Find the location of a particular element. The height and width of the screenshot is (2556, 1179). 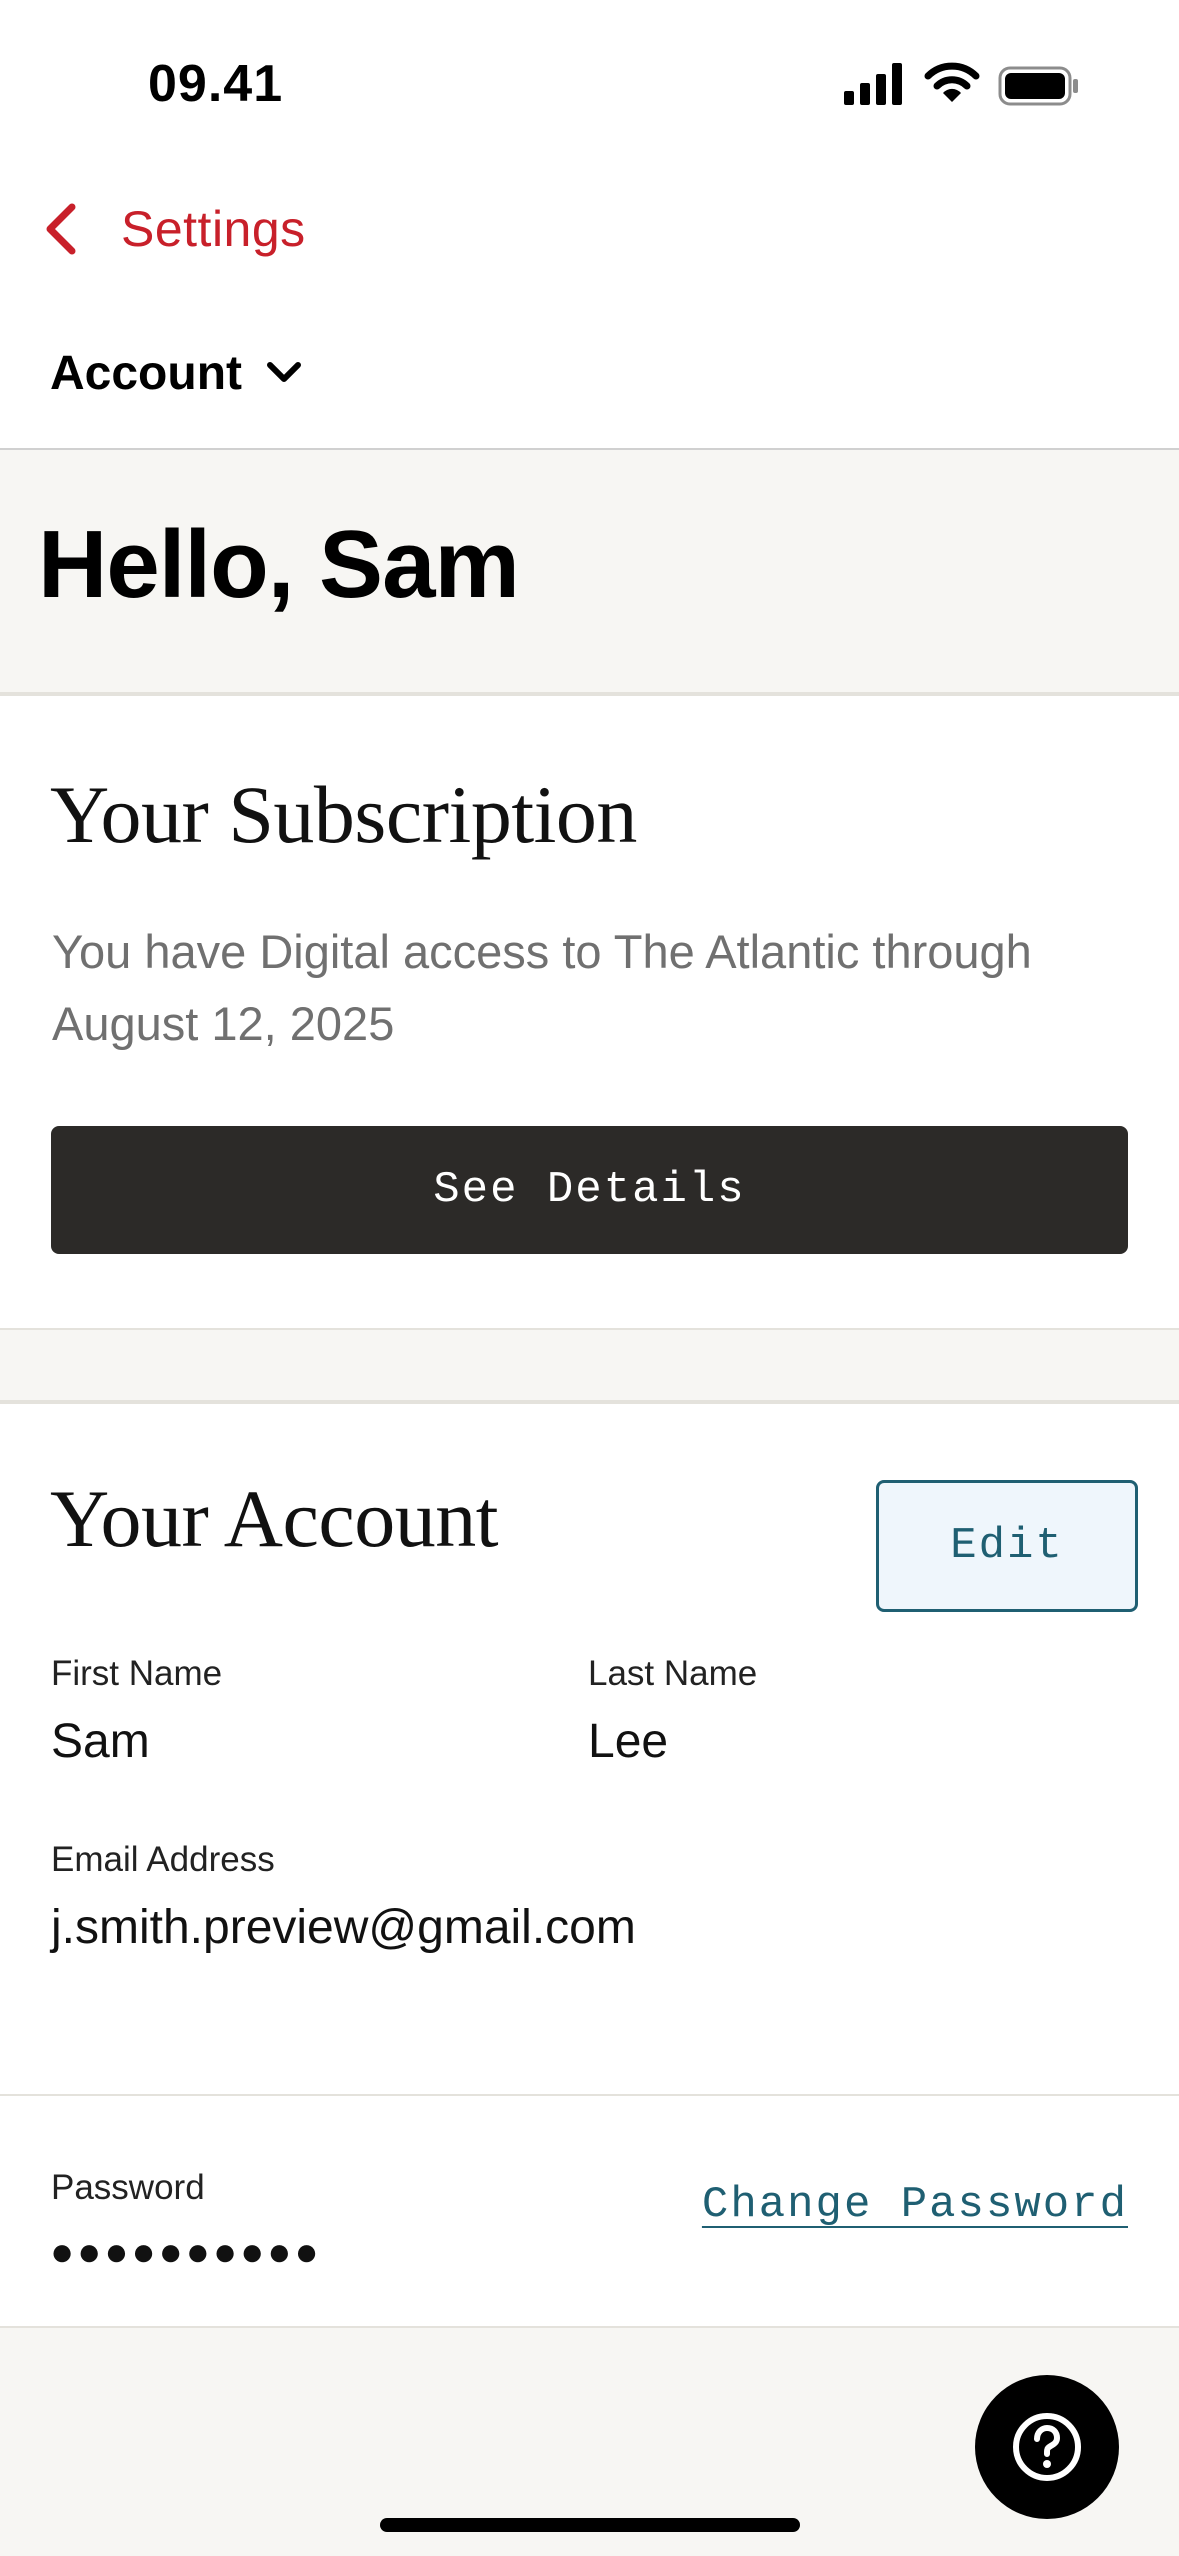

back-button-label: Settings is located at coordinates (213, 229).